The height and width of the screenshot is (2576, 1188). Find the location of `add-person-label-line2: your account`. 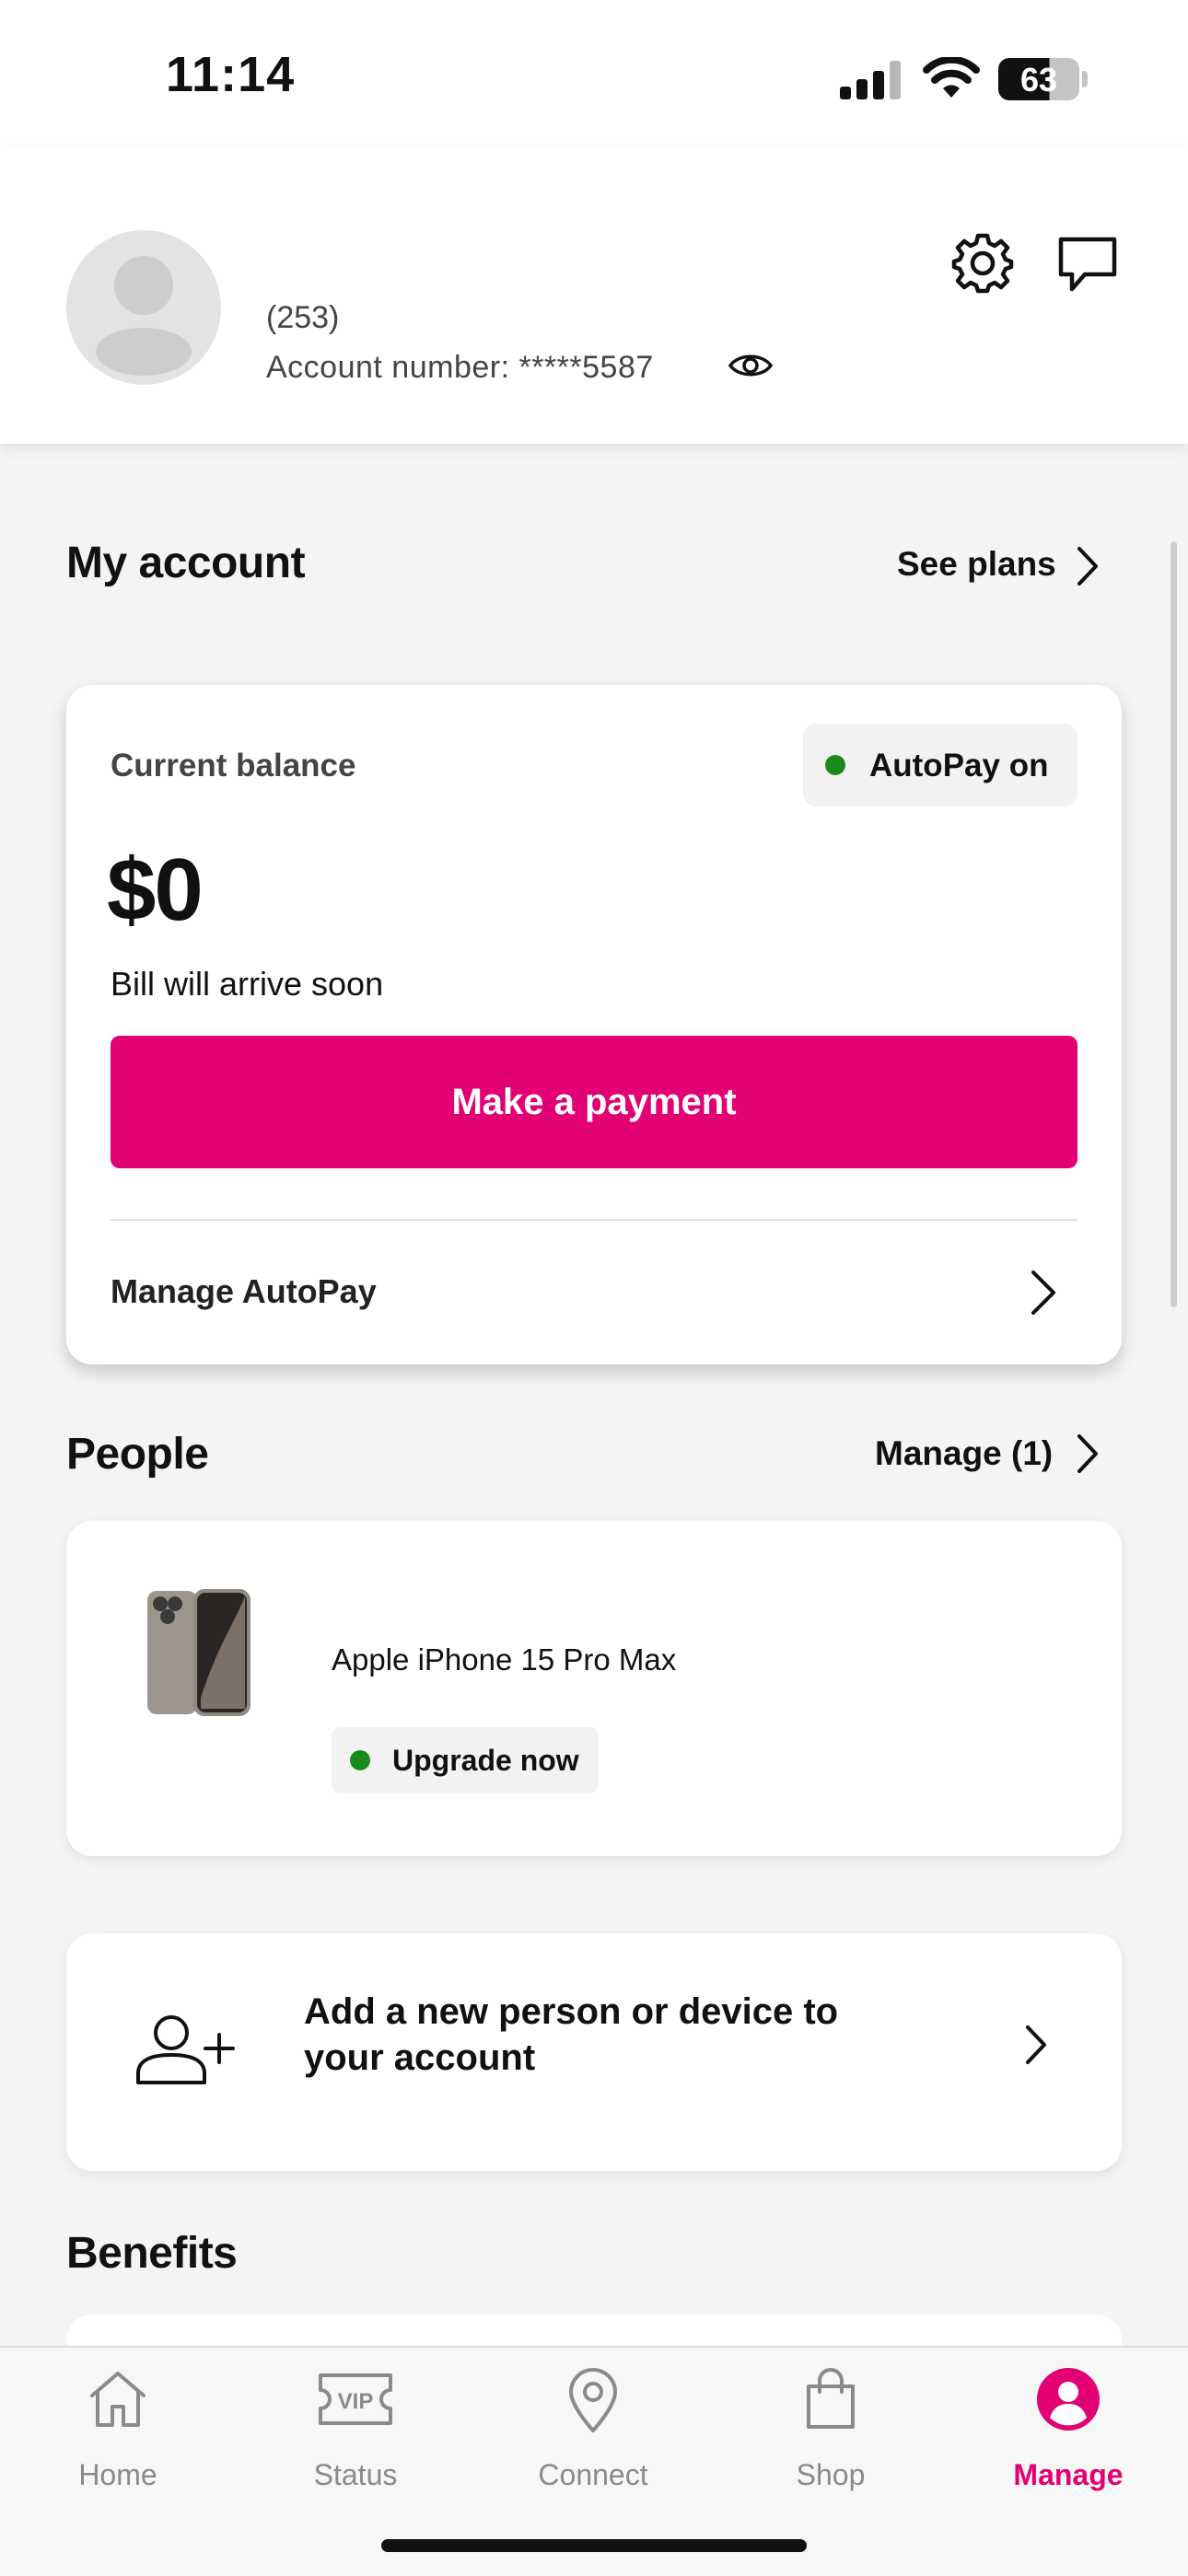

add-person-label-line2: your account is located at coordinates (420, 2057).